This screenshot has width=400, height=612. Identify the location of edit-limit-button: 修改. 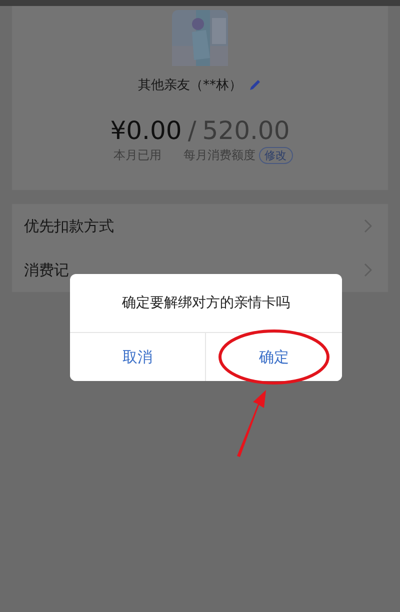
(275, 155).